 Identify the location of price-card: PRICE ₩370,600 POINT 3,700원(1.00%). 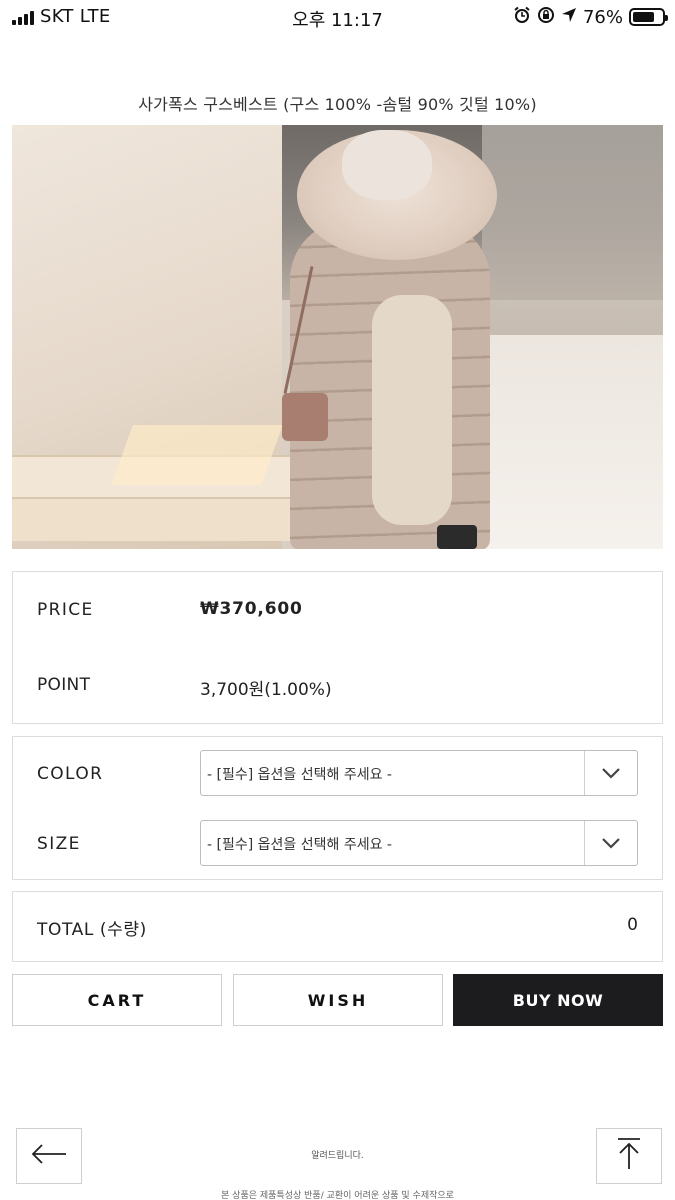
(337, 647).